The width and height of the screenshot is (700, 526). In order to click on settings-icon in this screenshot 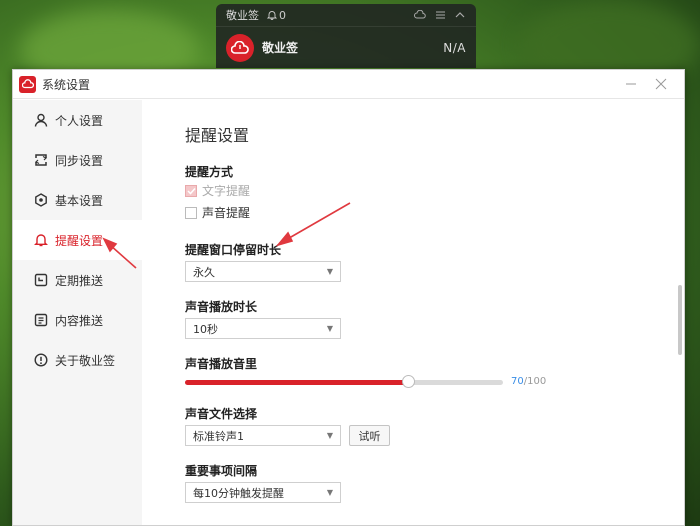, I will do `click(40, 200)`.